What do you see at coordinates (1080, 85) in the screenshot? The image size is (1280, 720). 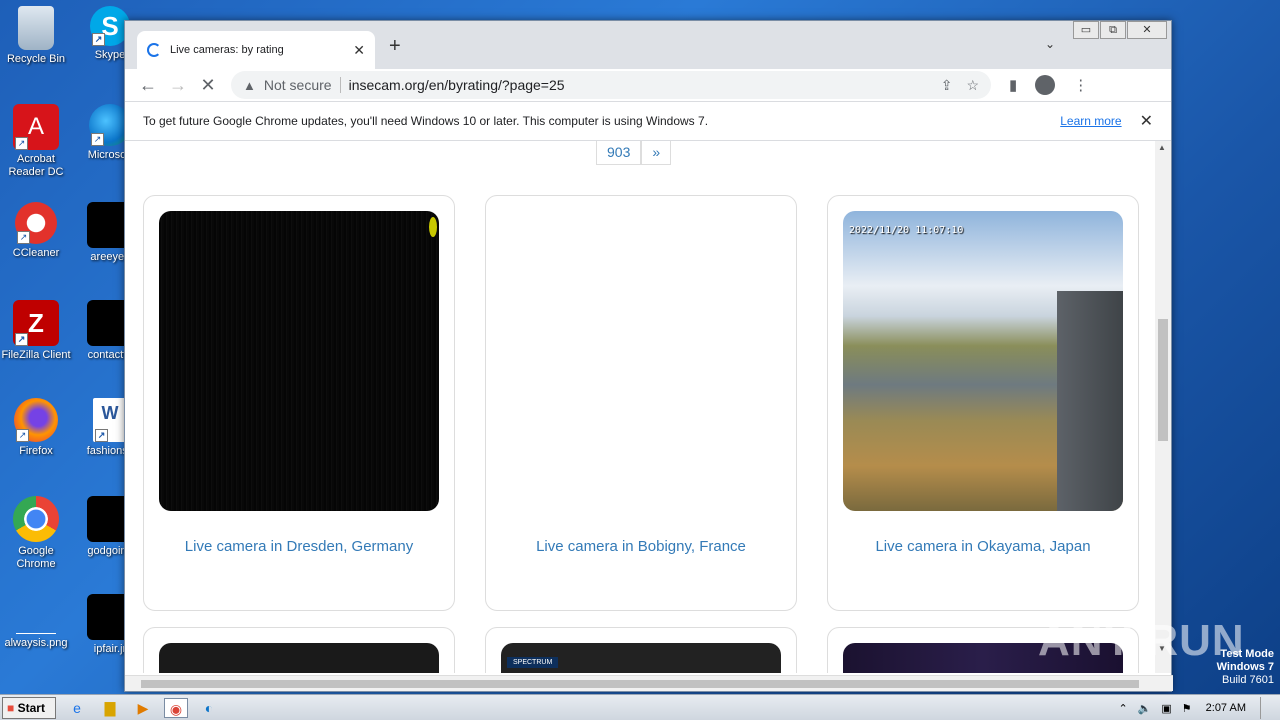 I see `menu-kebab-icon: ⋮` at bounding box center [1080, 85].